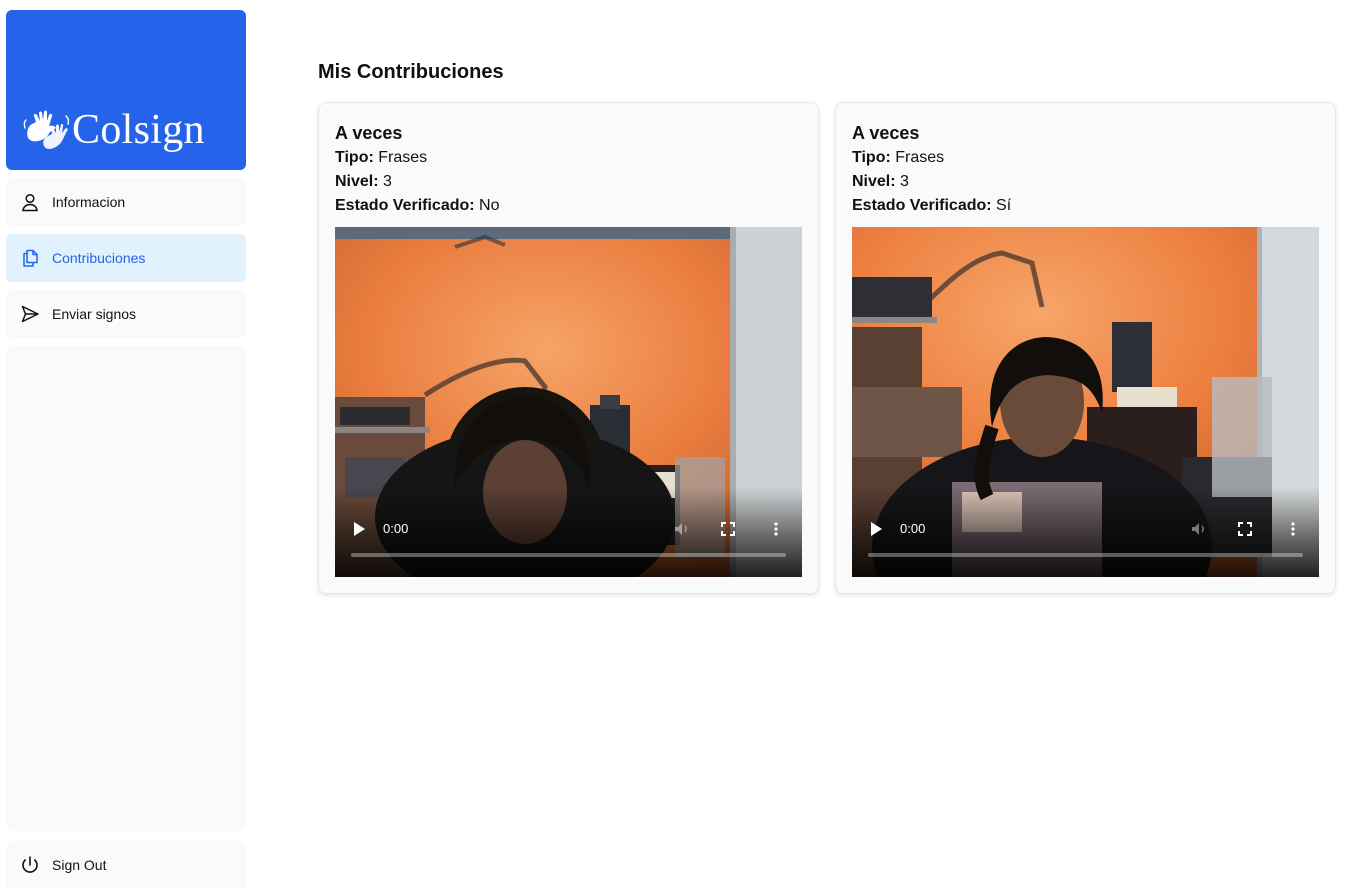 The image size is (1371, 892). Describe the element at coordinates (89, 202) in the screenshot. I see `sidebar-item-label: Informacion` at that location.